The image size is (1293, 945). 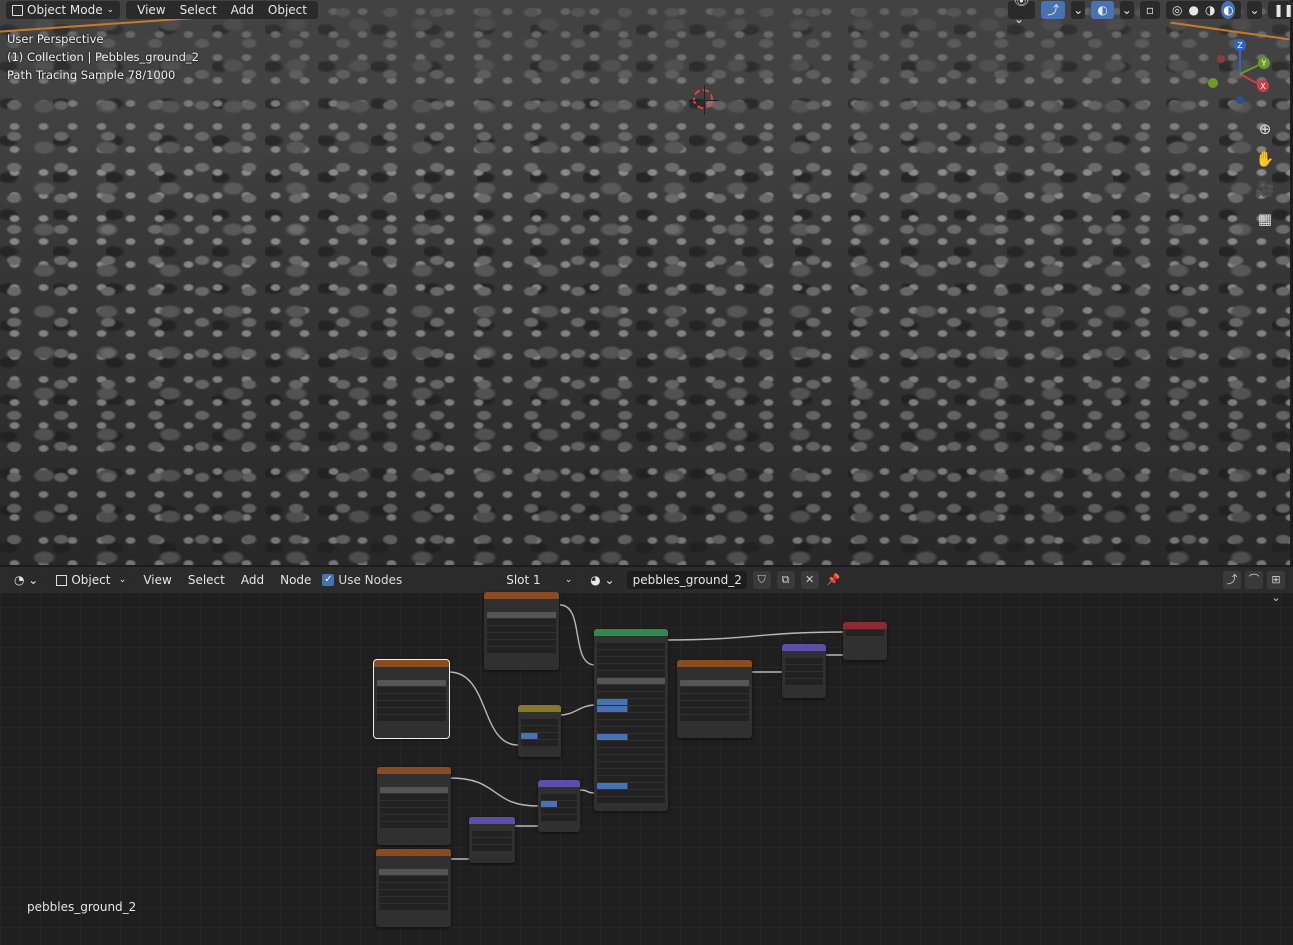 I want to click on bump-node, so click(x=559, y=806).